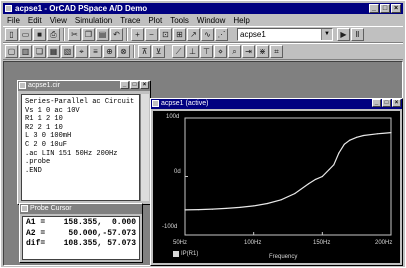 The image size is (406, 268). I want to click on simulation-profile-value: acpse1, so click(253, 34).